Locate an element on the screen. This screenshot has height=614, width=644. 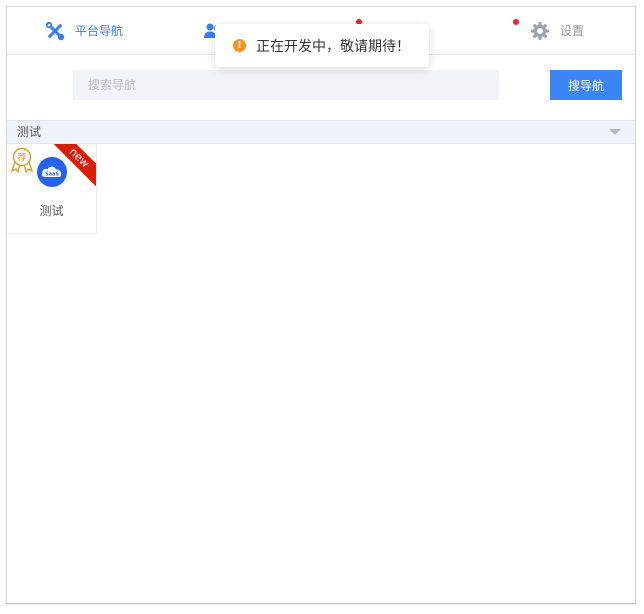
recommend-badge-icon: 荐 is located at coordinates (22, 160).